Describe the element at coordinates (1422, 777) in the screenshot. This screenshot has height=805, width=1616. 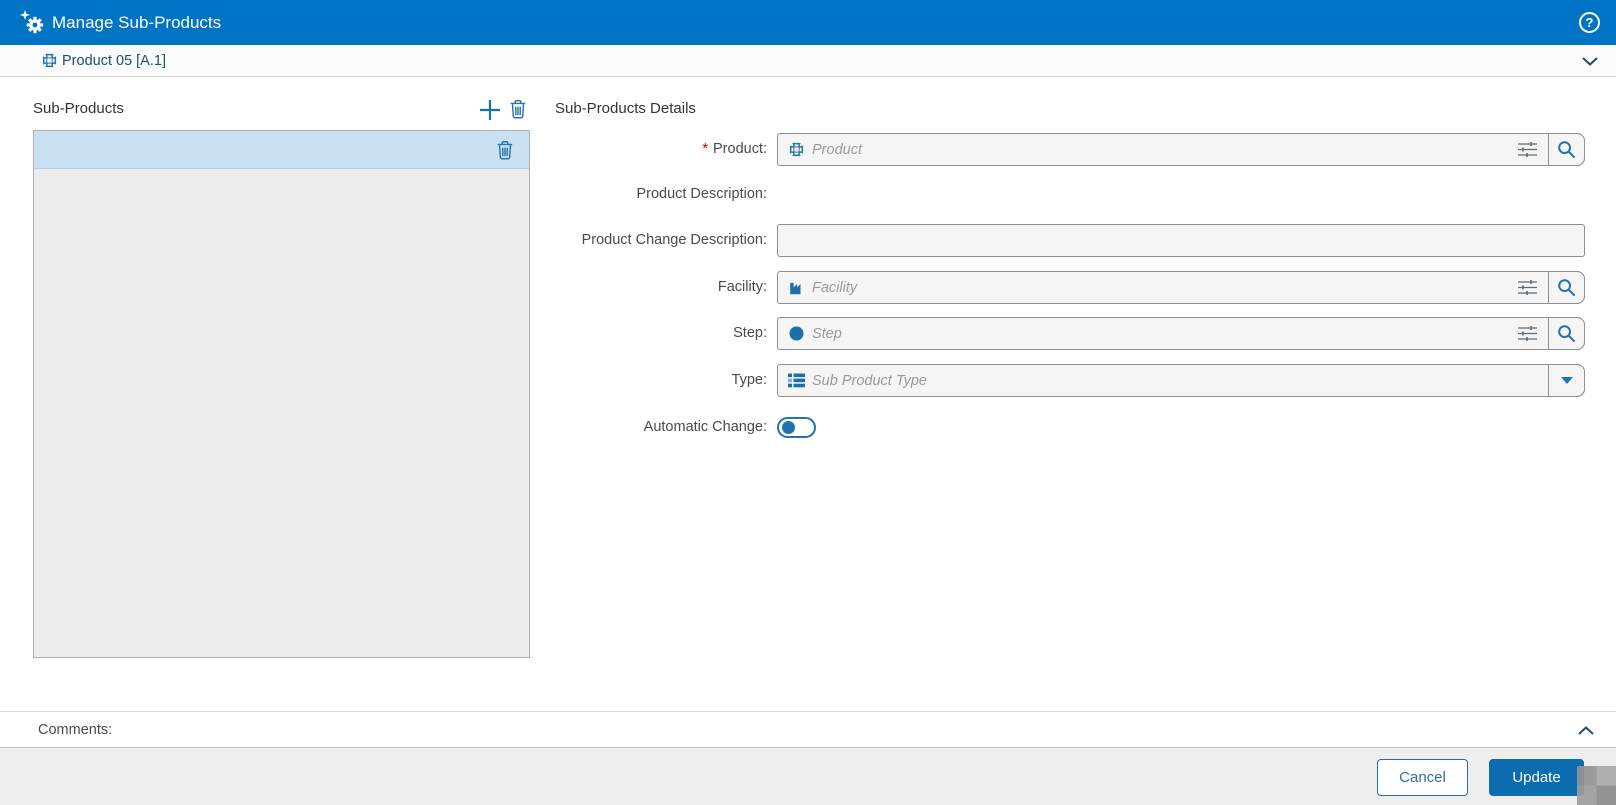
I see `cancel-button: Cancel` at that location.